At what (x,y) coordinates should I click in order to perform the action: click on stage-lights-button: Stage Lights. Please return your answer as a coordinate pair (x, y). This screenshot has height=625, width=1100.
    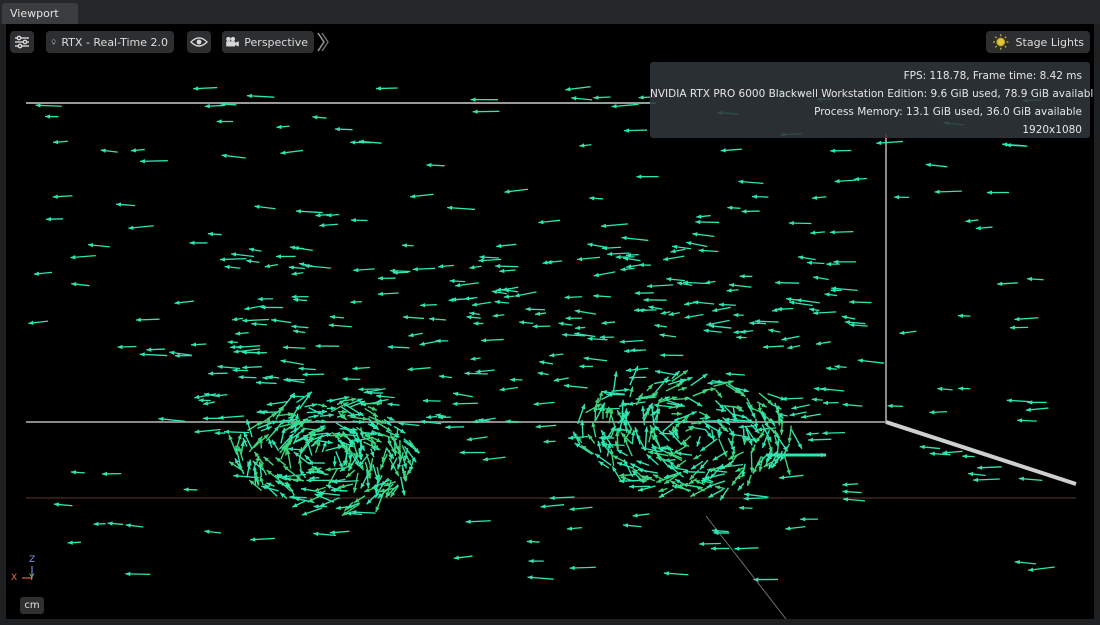
    Looking at the image, I should click on (1038, 42).